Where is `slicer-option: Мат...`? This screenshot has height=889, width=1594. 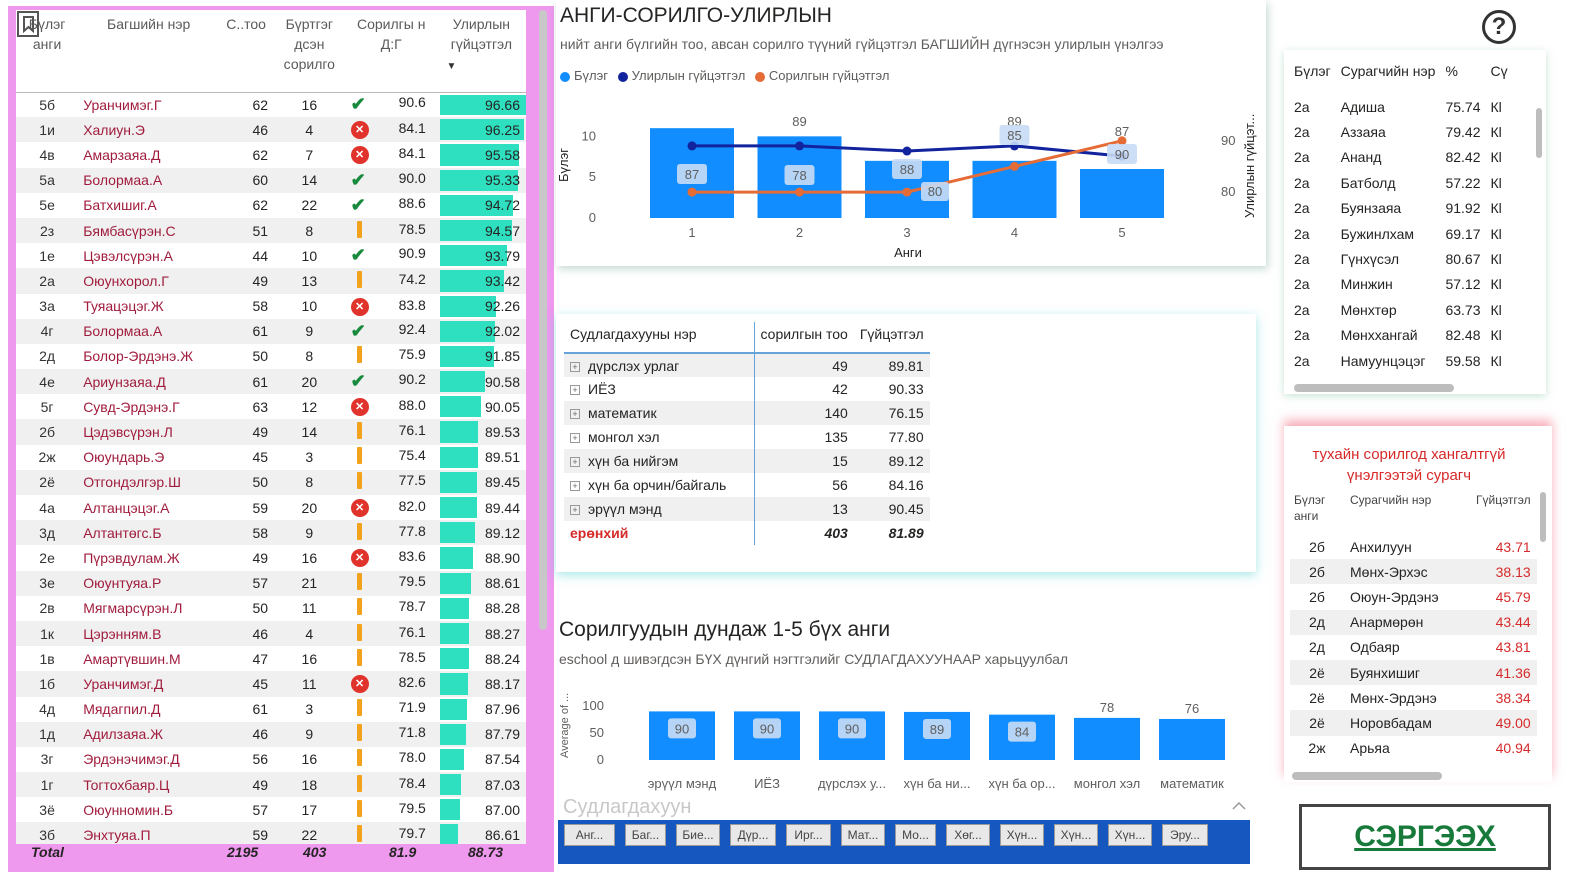 slicer-option: Мат... is located at coordinates (863, 835).